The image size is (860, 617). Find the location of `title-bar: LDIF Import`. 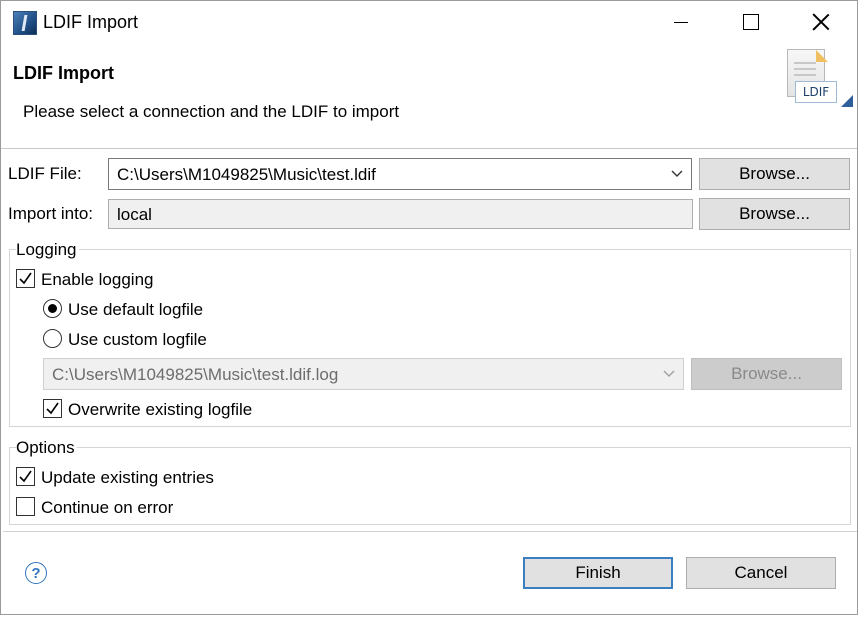

title-bar: LDIF Import is located at coordinates (429, 22).